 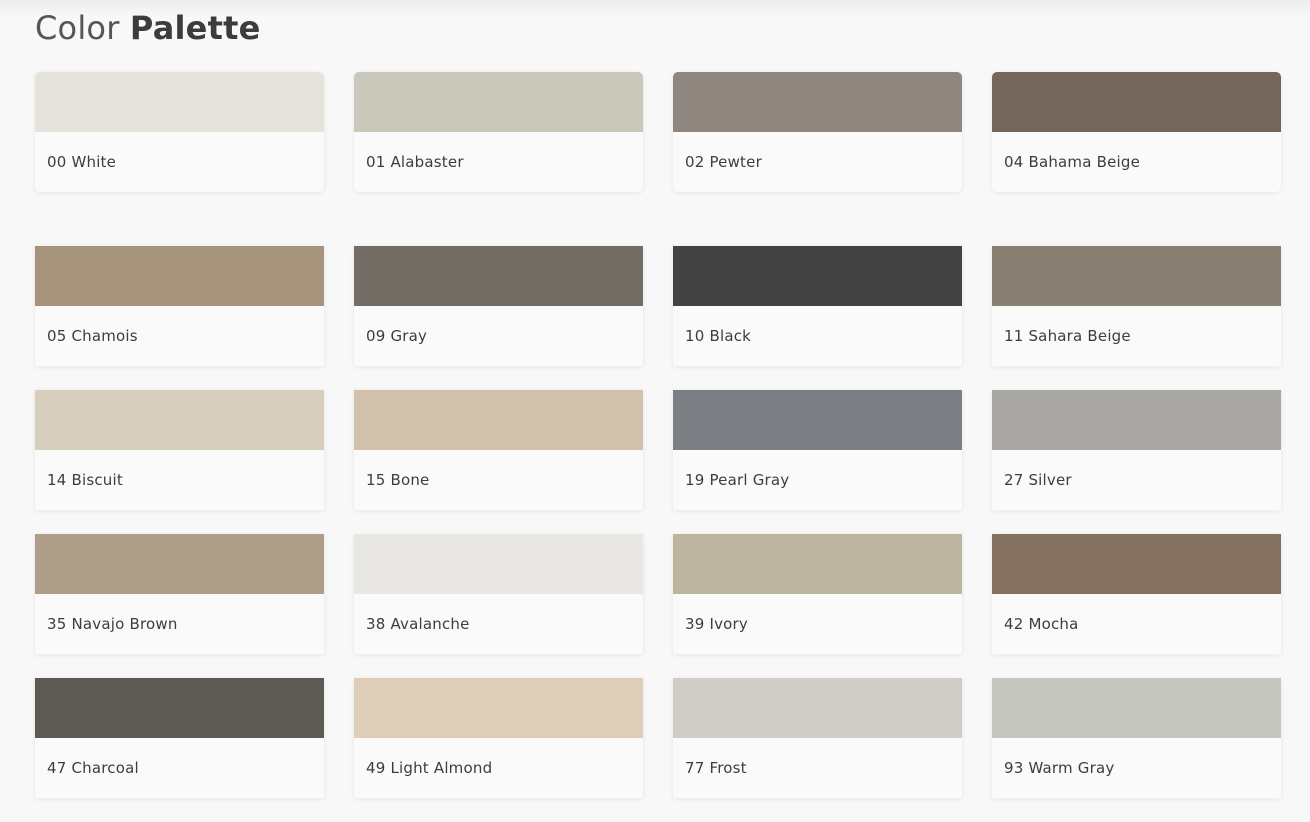 I want to click on color-label: 09 Gray, so click(x=397, y=336).